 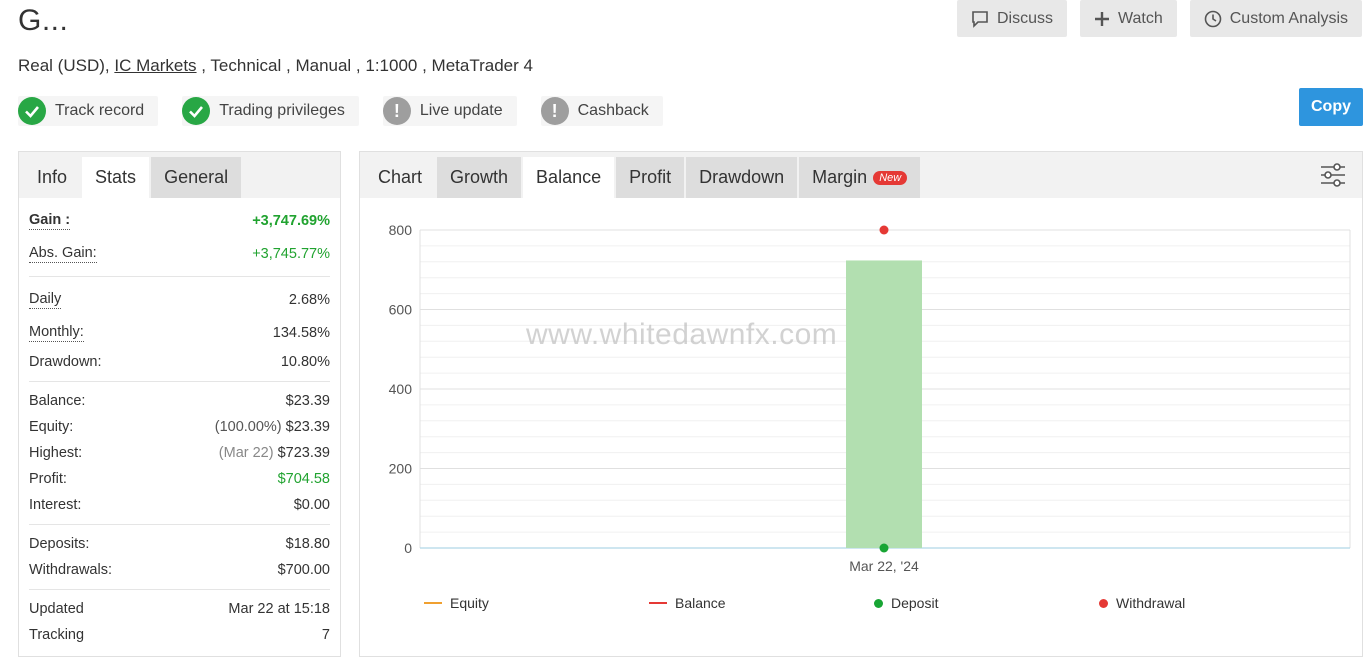 What do you see at coordinates (270, 111) in the screenshot?
I see `badge-trading-privileges: Trading privileges` at bounding box center [270, 111].